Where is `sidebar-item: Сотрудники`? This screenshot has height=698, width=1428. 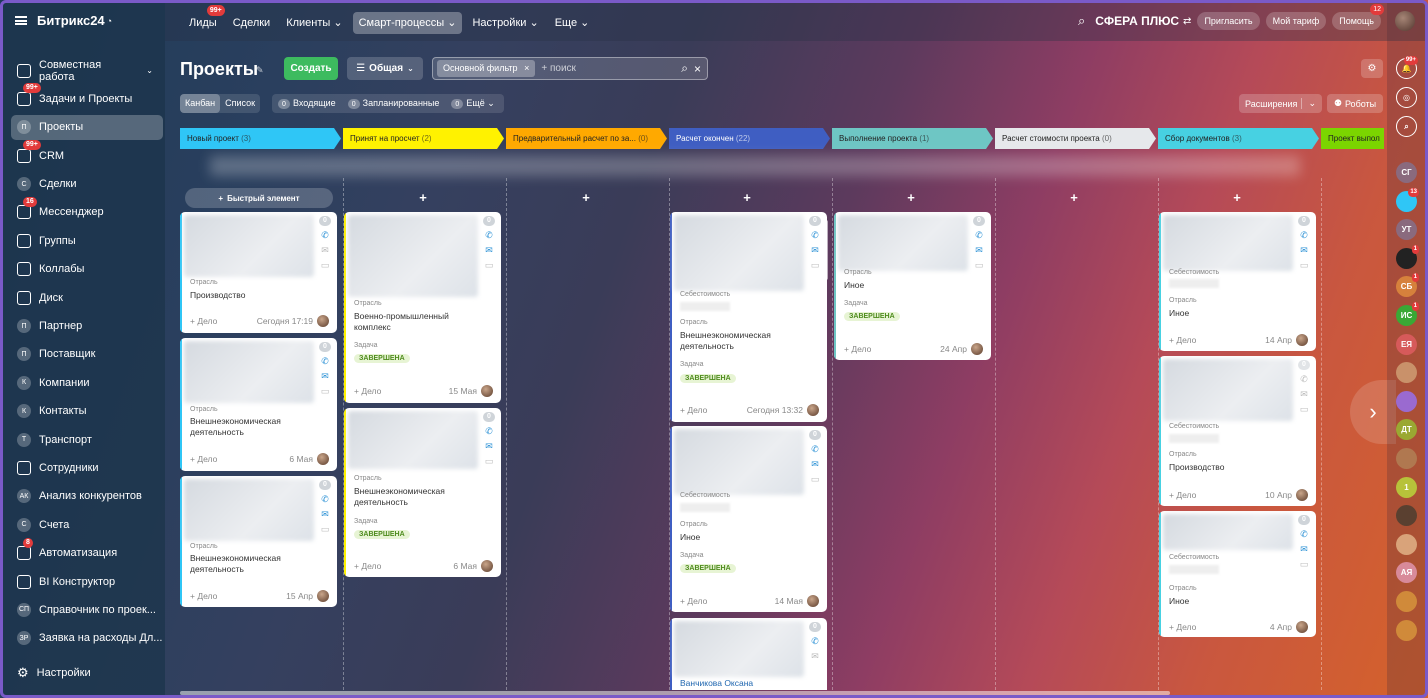 sidebar-item: Сотрудники is located at coordinates (87, 467).